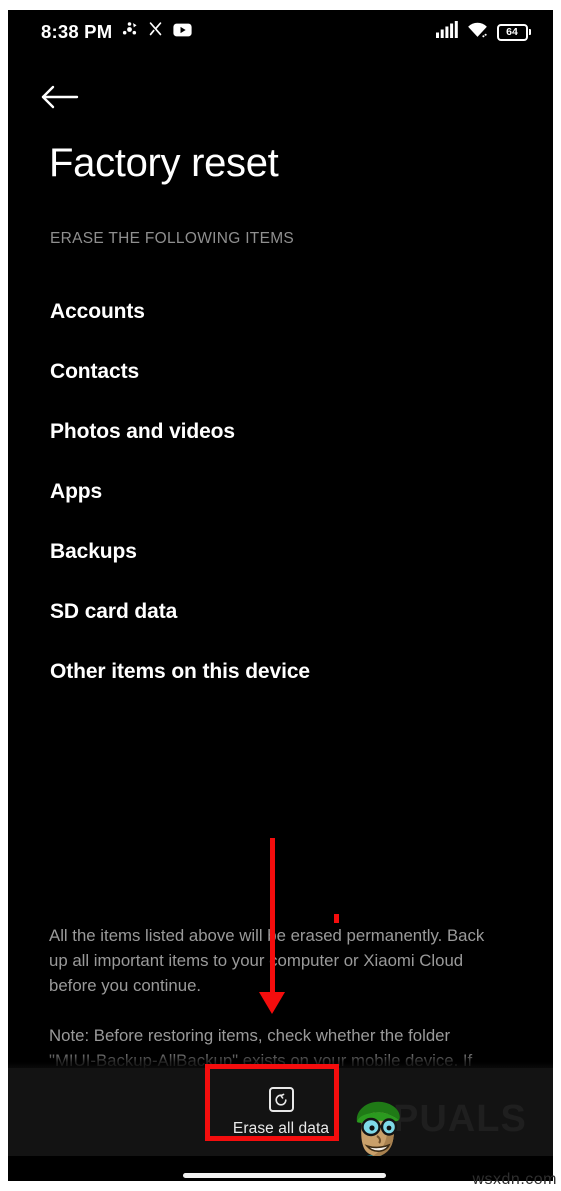 The width and height of the screenshot is (561, 1191). What do you see at coordinates (280, 672) in the screenshot?
I see `list-item: Other items on this device` at bounding box center [280, 672].